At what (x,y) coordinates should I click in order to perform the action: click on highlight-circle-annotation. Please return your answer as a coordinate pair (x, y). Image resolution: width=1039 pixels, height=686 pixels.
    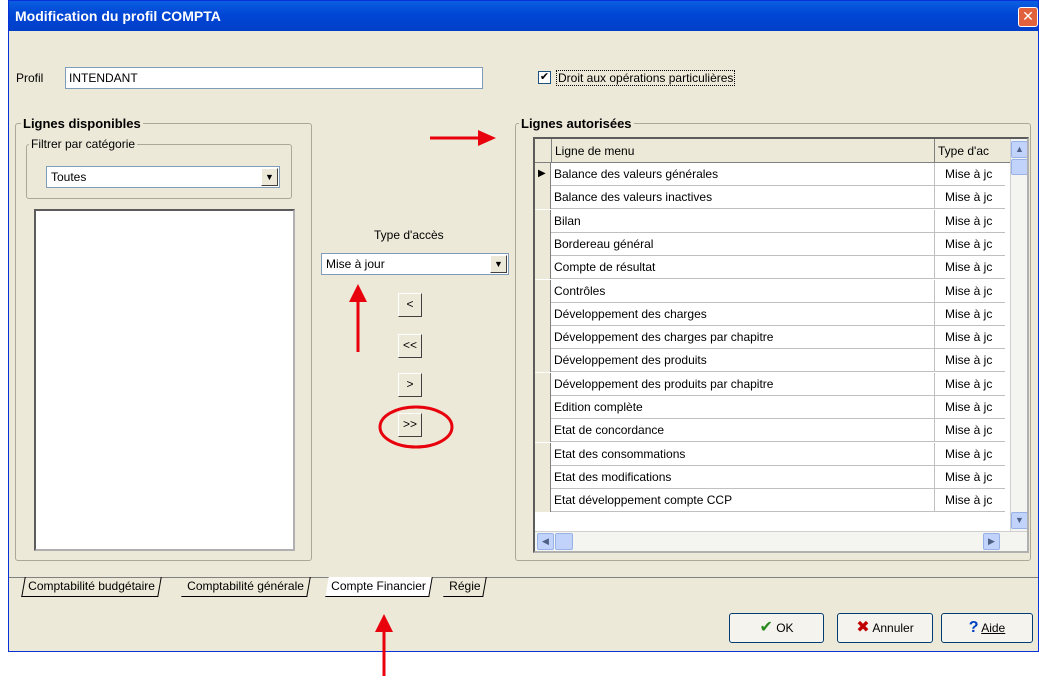
    Looking at the image, I should click on (416, 427).